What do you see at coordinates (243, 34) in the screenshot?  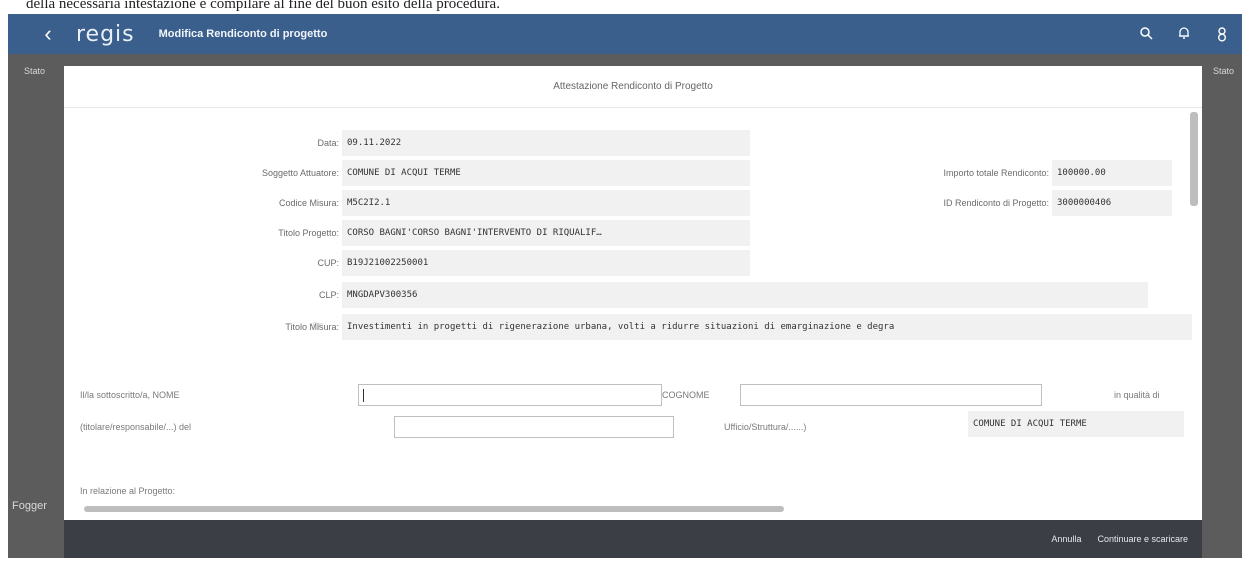 I see `app-title: Modifica Rendiconto di progetto` at bounding box center [243, 34].